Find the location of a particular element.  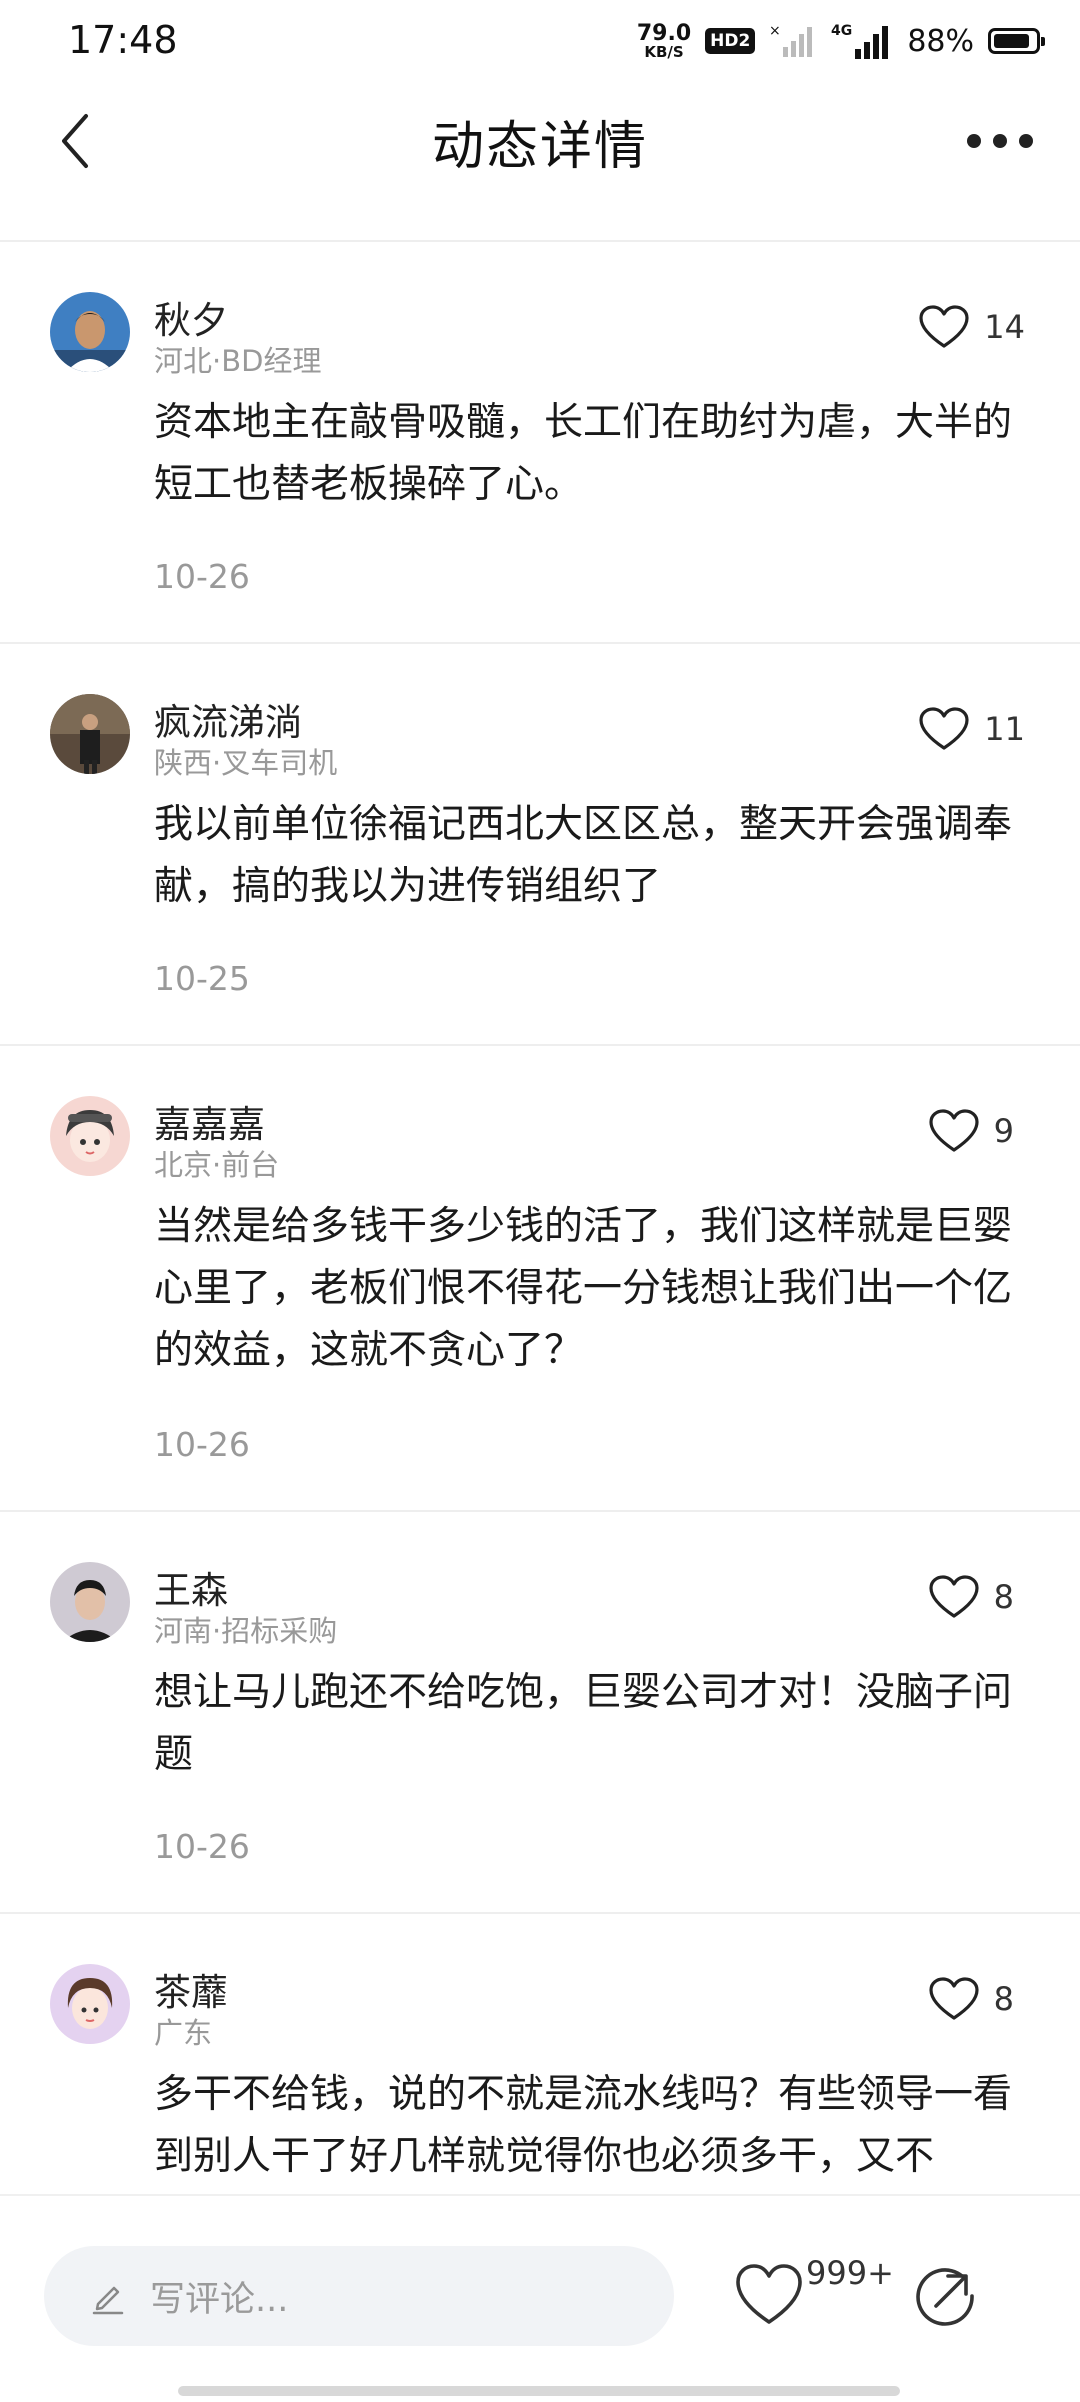

network-speed: 79.0 KB/S is located at coordinates (664, 40).